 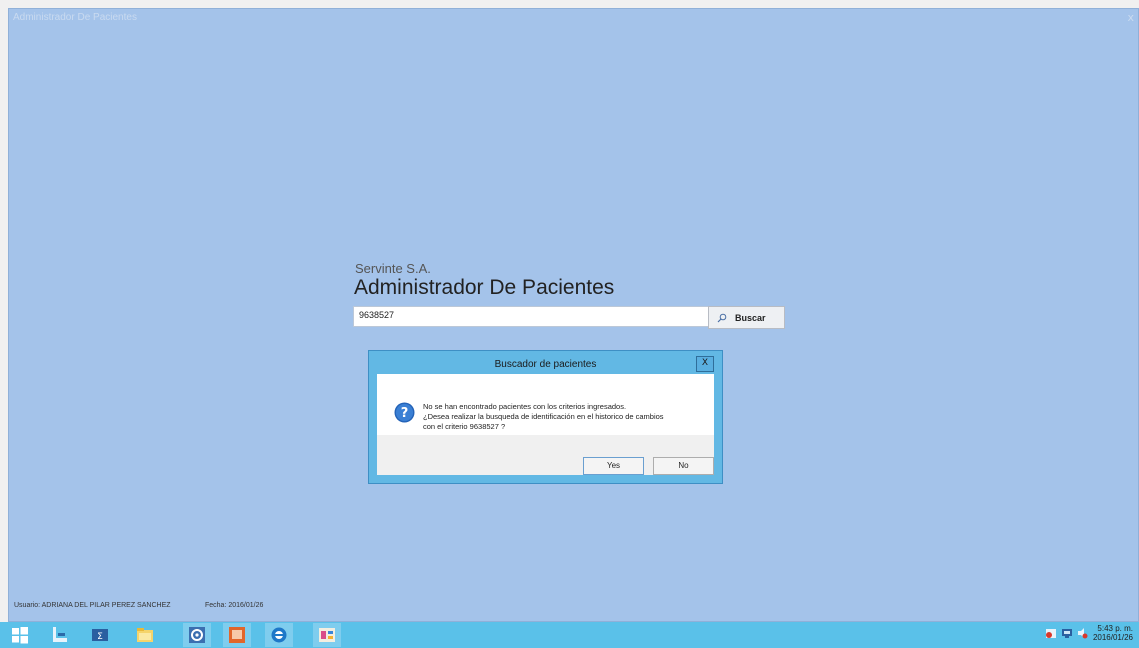 I want to click on search-icon, so click(x=722, y=317).